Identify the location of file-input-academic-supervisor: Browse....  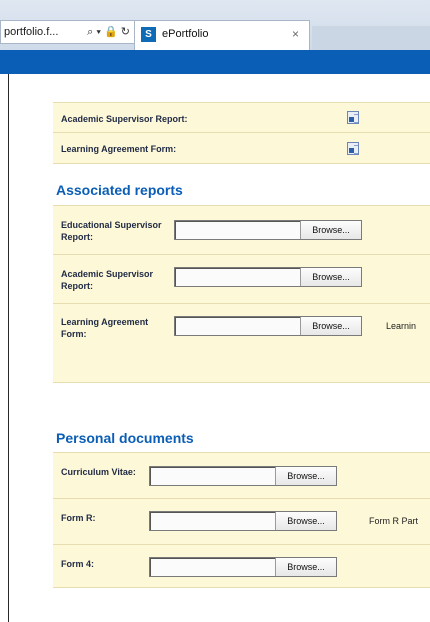
(268, 277).